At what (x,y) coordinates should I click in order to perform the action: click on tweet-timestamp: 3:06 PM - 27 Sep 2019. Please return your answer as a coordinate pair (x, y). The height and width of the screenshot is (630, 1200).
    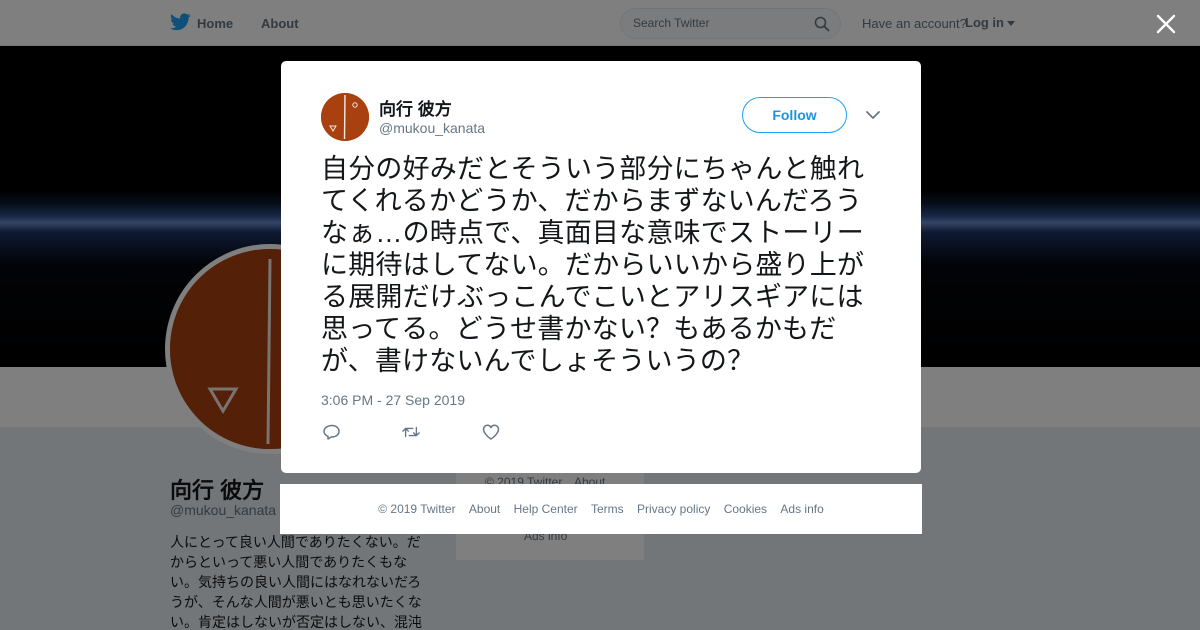
    Looking at the image, I should click on (393, 400).